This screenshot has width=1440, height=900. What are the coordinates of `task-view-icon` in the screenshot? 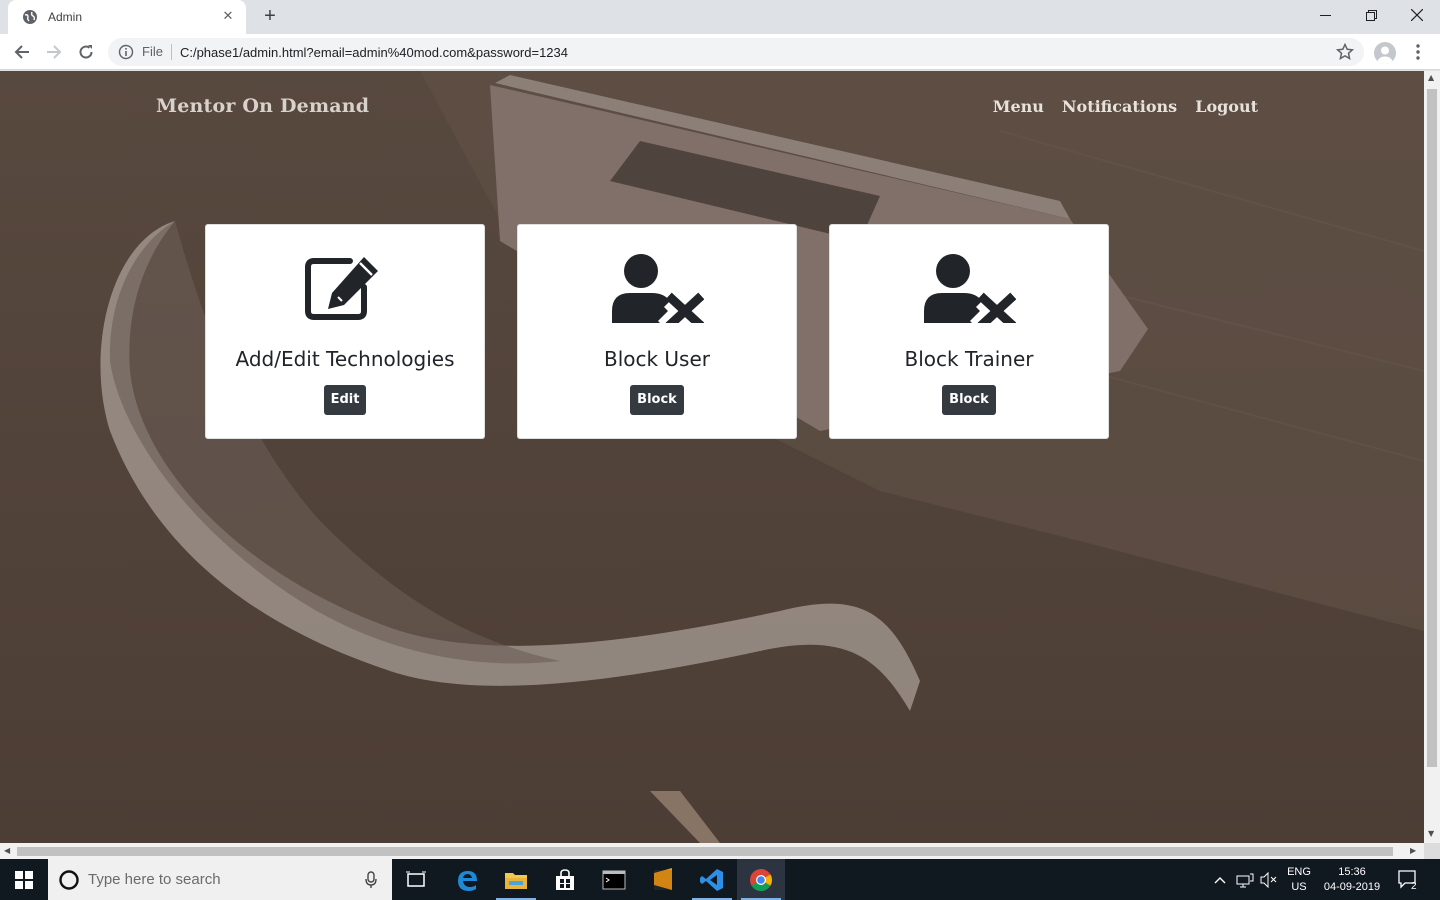 It's located at (416, 879).